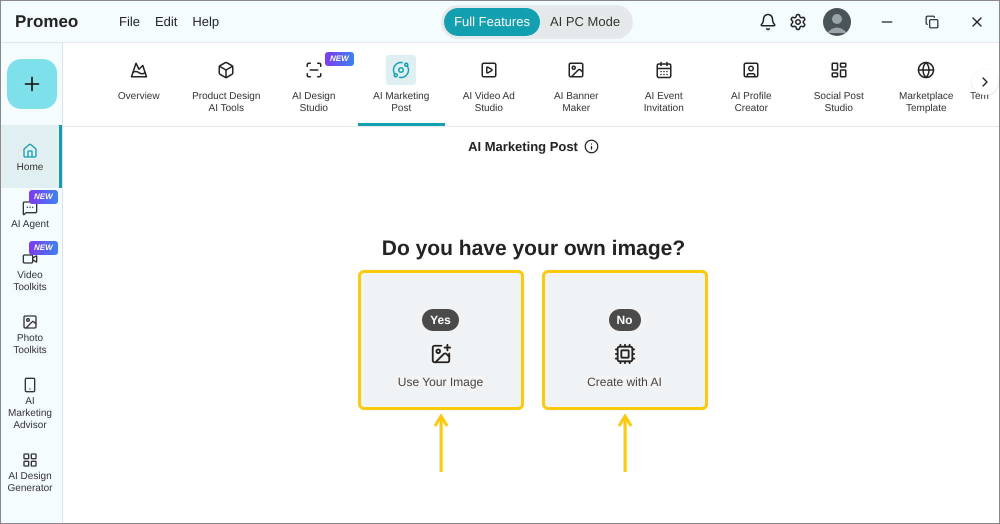 This screenshot has width=1000, height=524. I want to click on sidebar-item: NEW Video Toolkits, so click(31, 270).